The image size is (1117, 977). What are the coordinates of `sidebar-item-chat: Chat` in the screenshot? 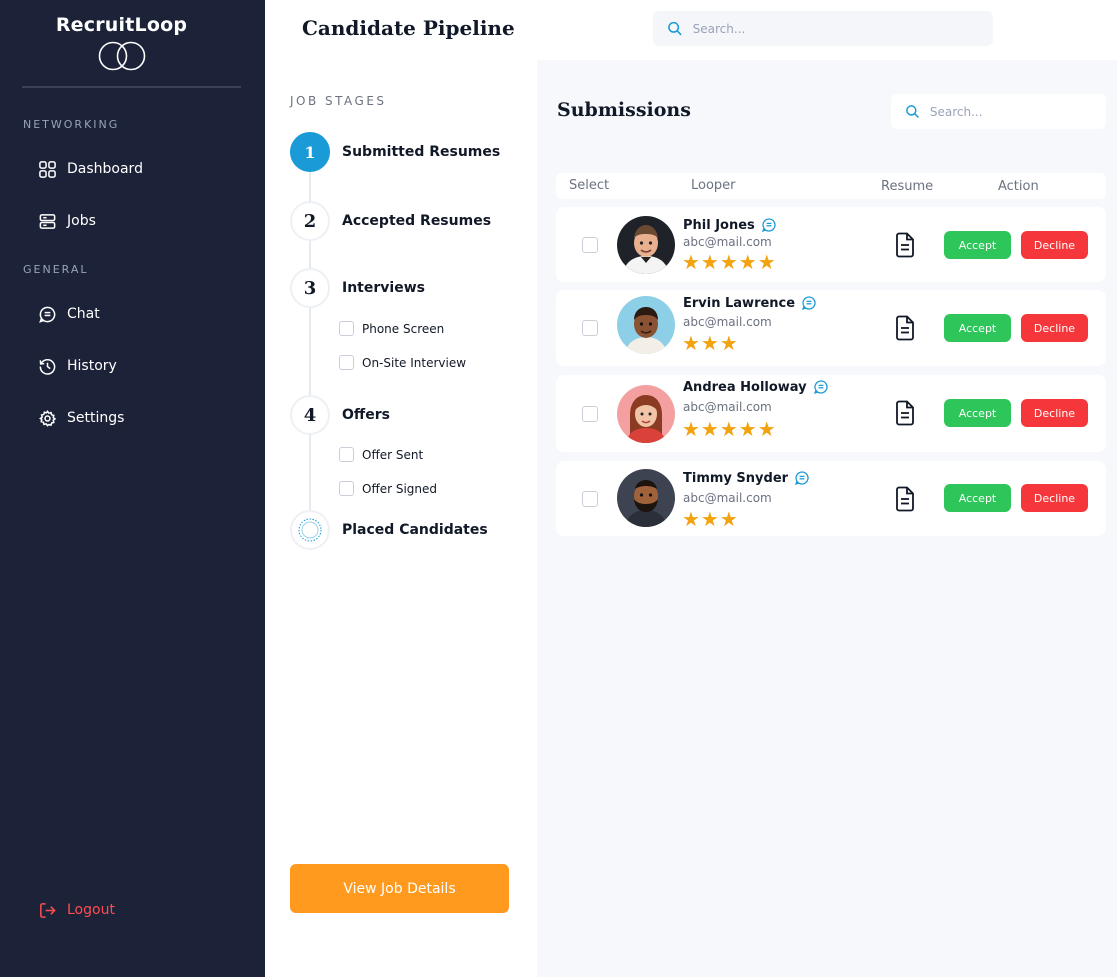 It's located at (69, 314).